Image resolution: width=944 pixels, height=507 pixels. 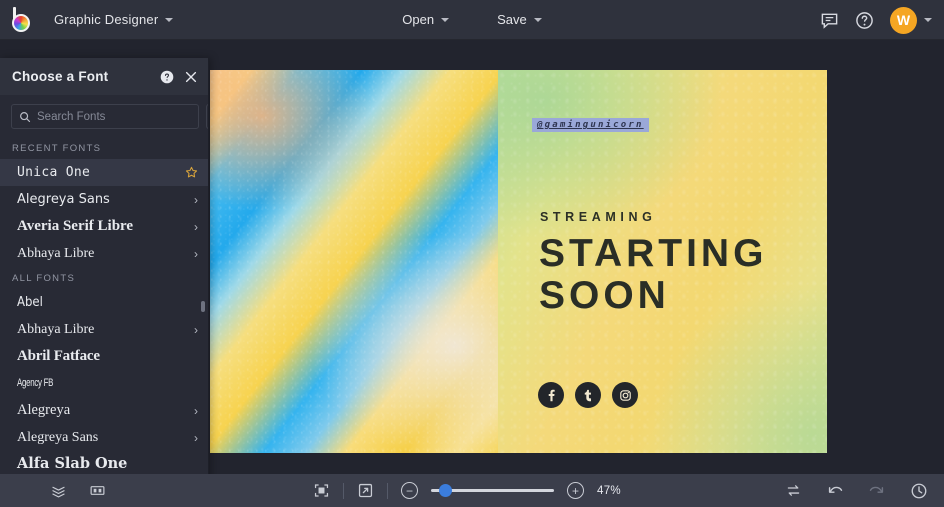 I want to click on font-row-agency-fb: Agency FB, so click(x=104, y=383).